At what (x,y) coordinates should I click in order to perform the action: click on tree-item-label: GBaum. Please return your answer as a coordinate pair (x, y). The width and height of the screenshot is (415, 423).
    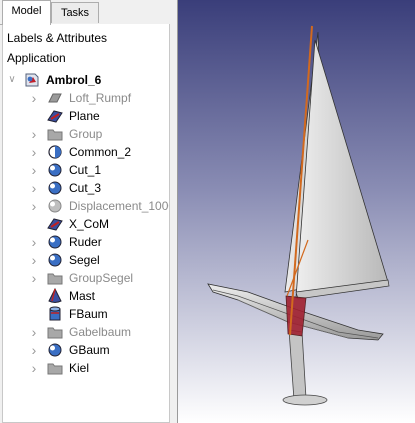
    Looking at the image, I should click on (89, 350).